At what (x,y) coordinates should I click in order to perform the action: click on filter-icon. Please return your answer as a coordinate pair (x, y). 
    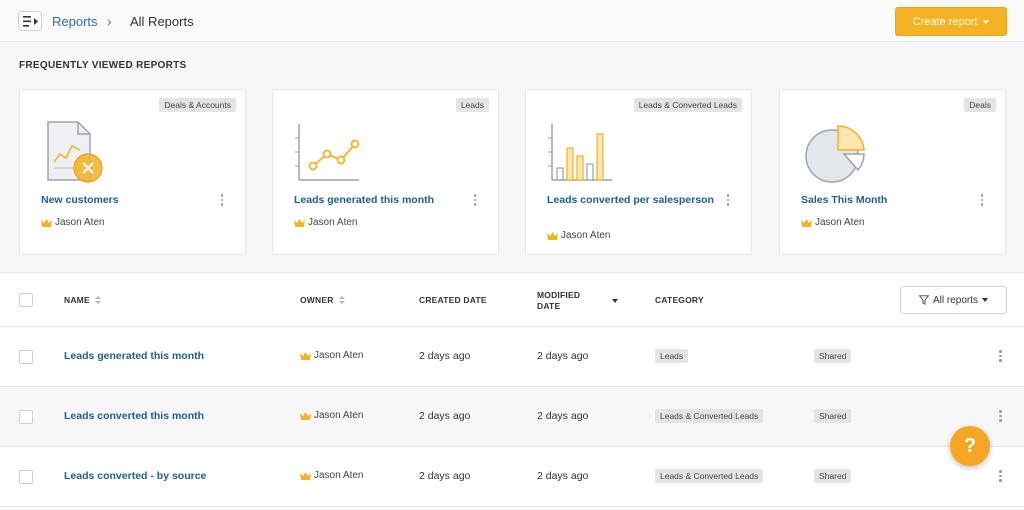
    Looking at the image, I should click on (923, 300).